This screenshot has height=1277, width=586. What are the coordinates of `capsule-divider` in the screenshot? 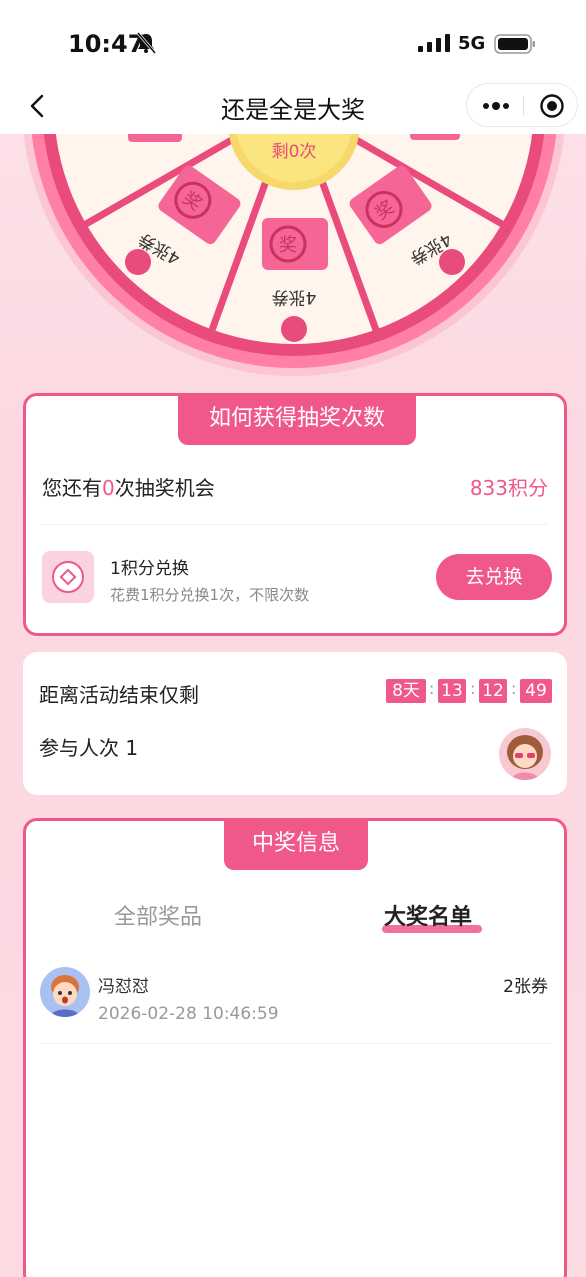 It's located at (523, 106).